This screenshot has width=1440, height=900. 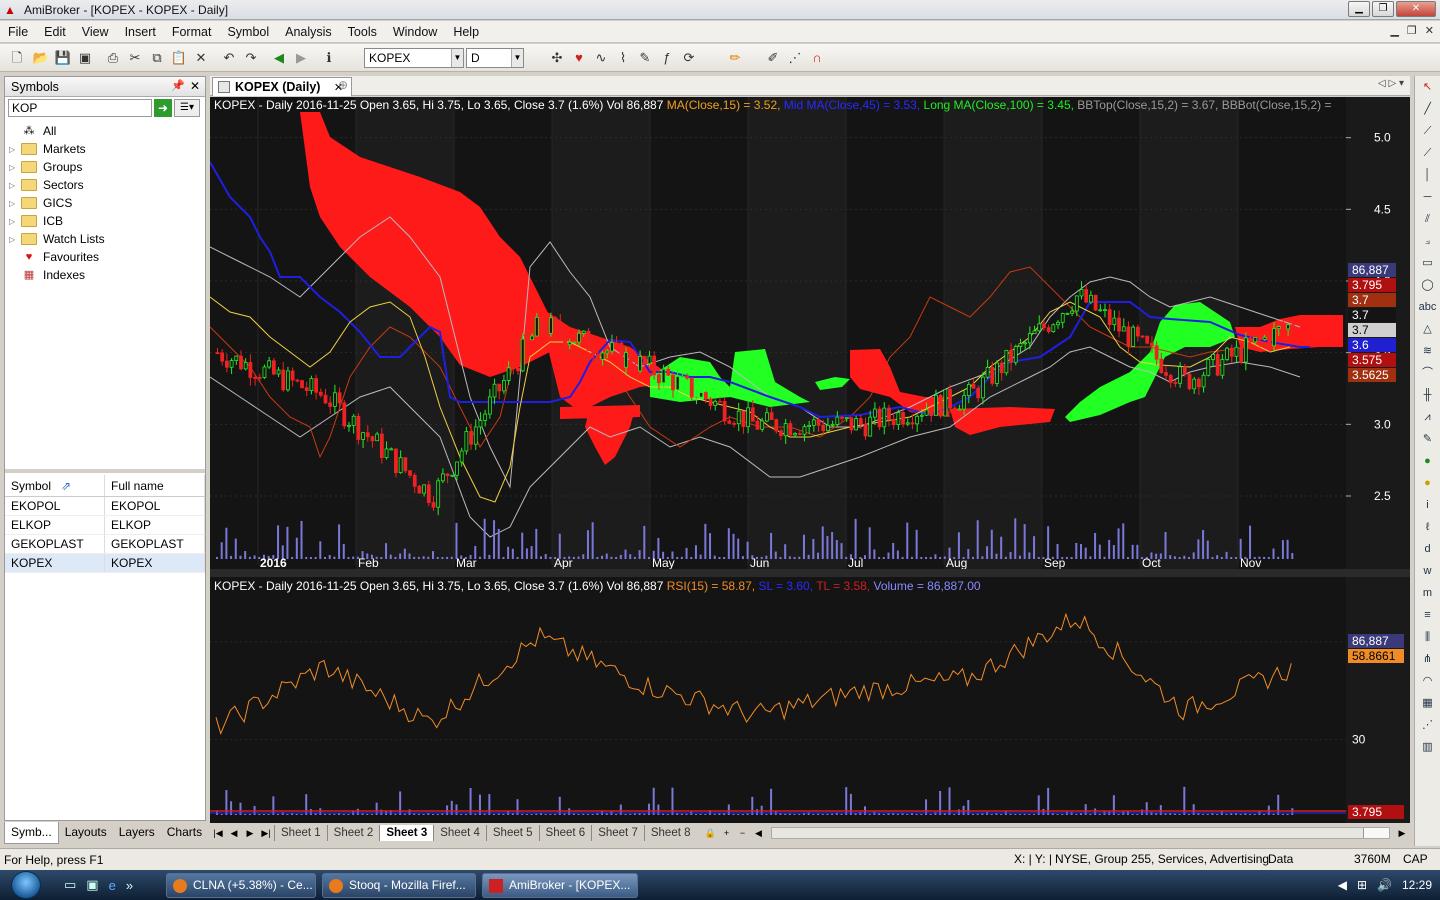 What do you see at coordinates (105, 257) in the screenshot?
I see `tree-item-favourites: ♥ Favourites` at bounding box center [105, 257].